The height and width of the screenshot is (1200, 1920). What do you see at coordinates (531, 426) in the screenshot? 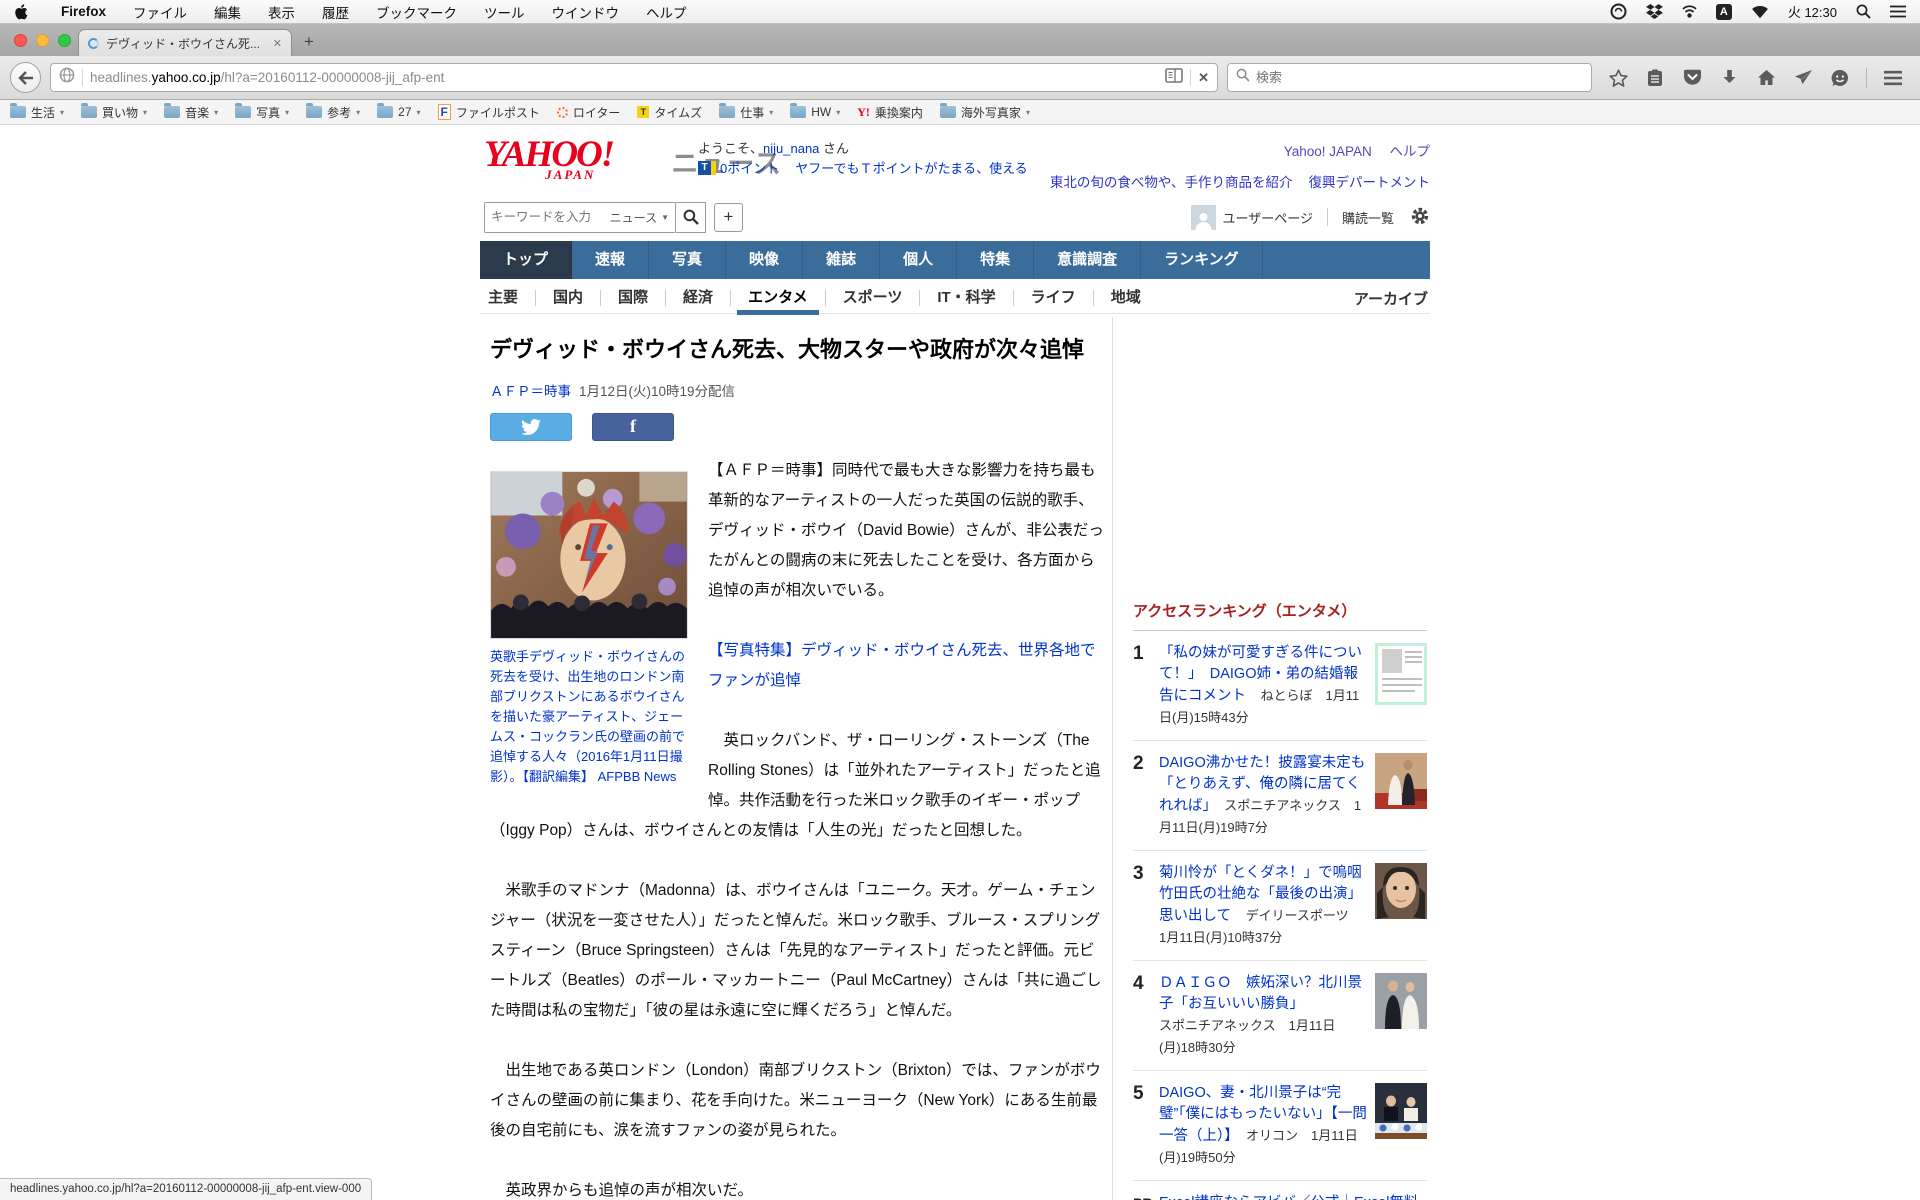
I see `twitter-share-button` at bounding box center [531, 426].